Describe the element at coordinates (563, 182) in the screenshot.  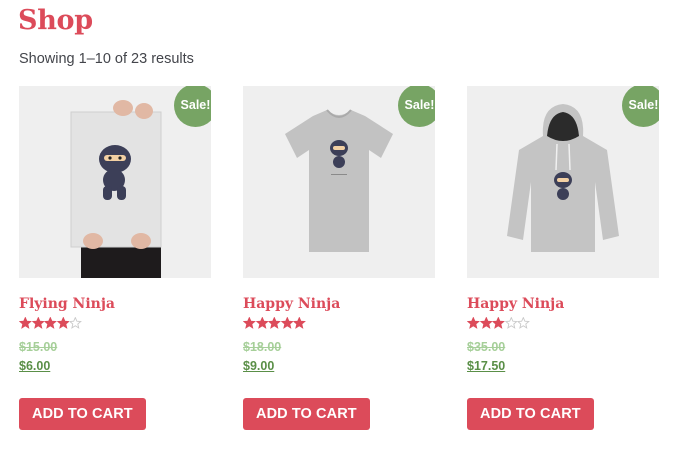
I see `product-image-hoodie: Sale!` at that location.